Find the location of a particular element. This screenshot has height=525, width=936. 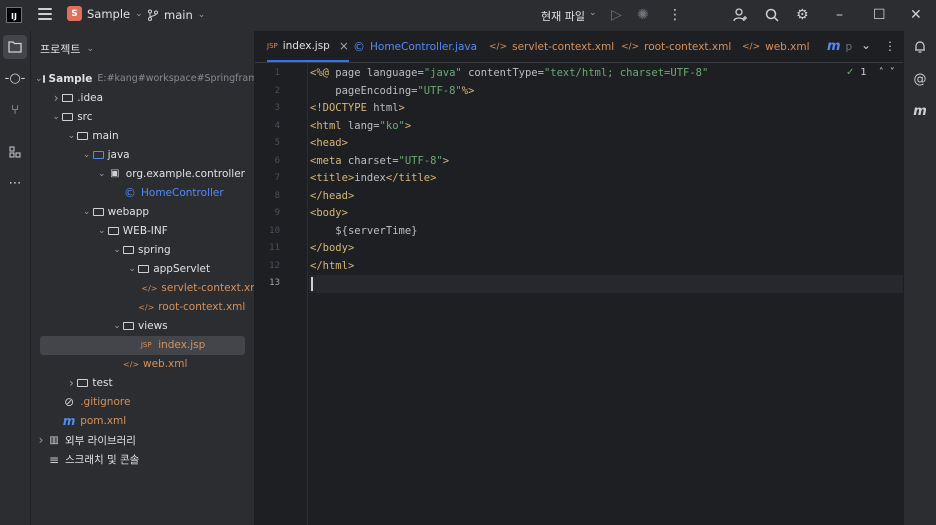

tree-item-label: src is located at coordinates (85, 116).